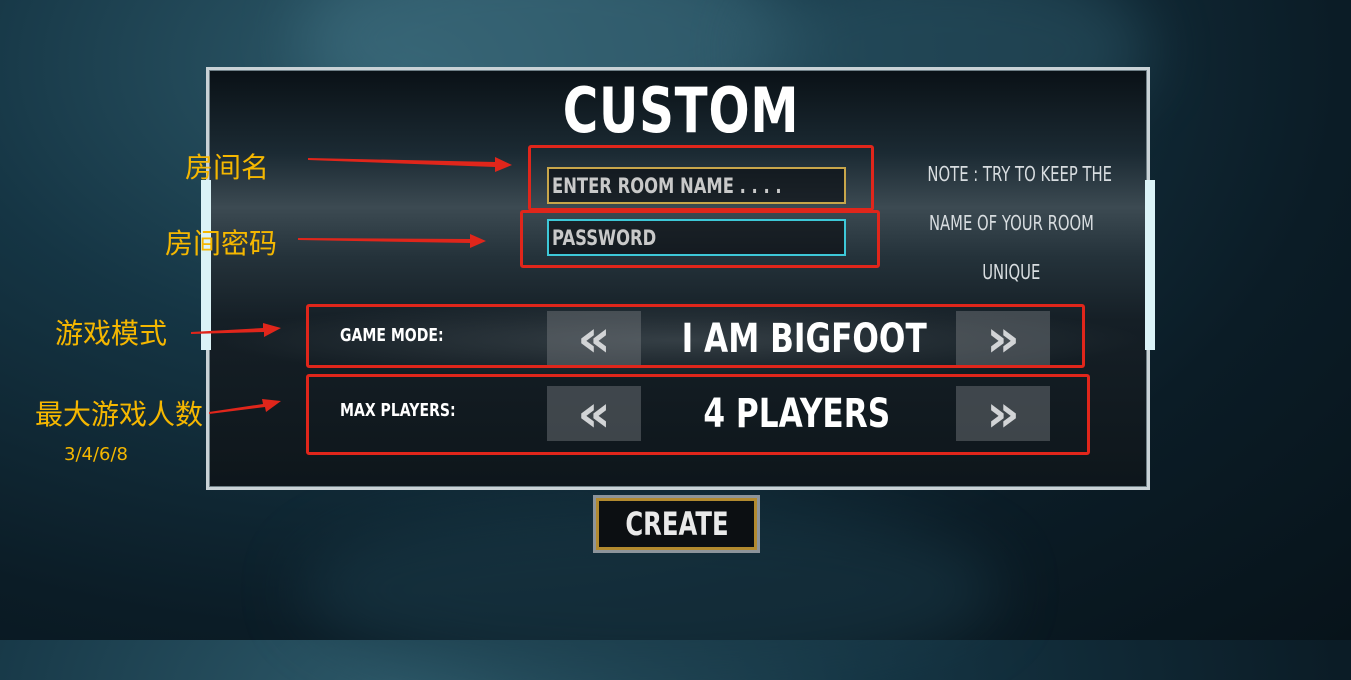  I want to click on create-button-label: CREATE, so click(676, 524).